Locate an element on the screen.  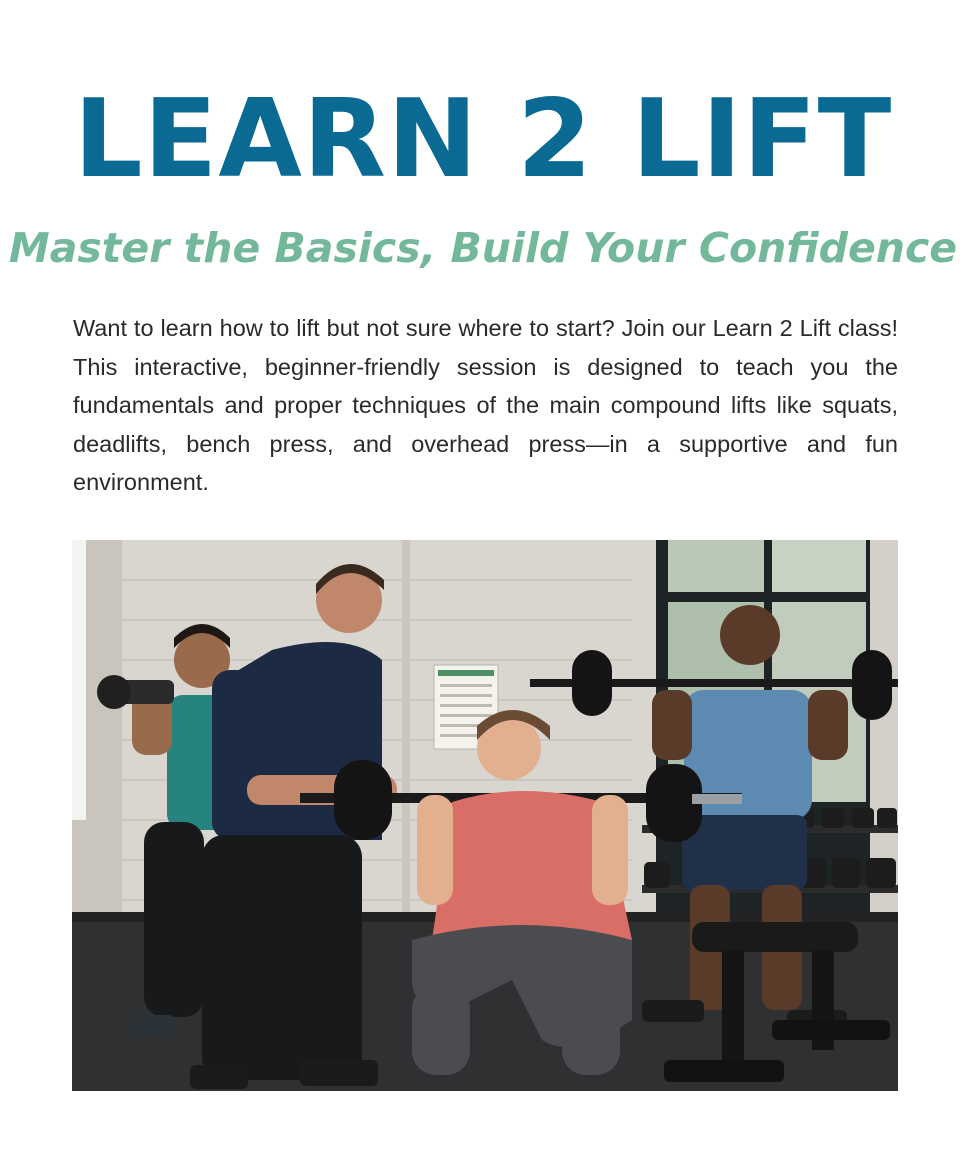
wall-corner is located at coordinates (406, 735).